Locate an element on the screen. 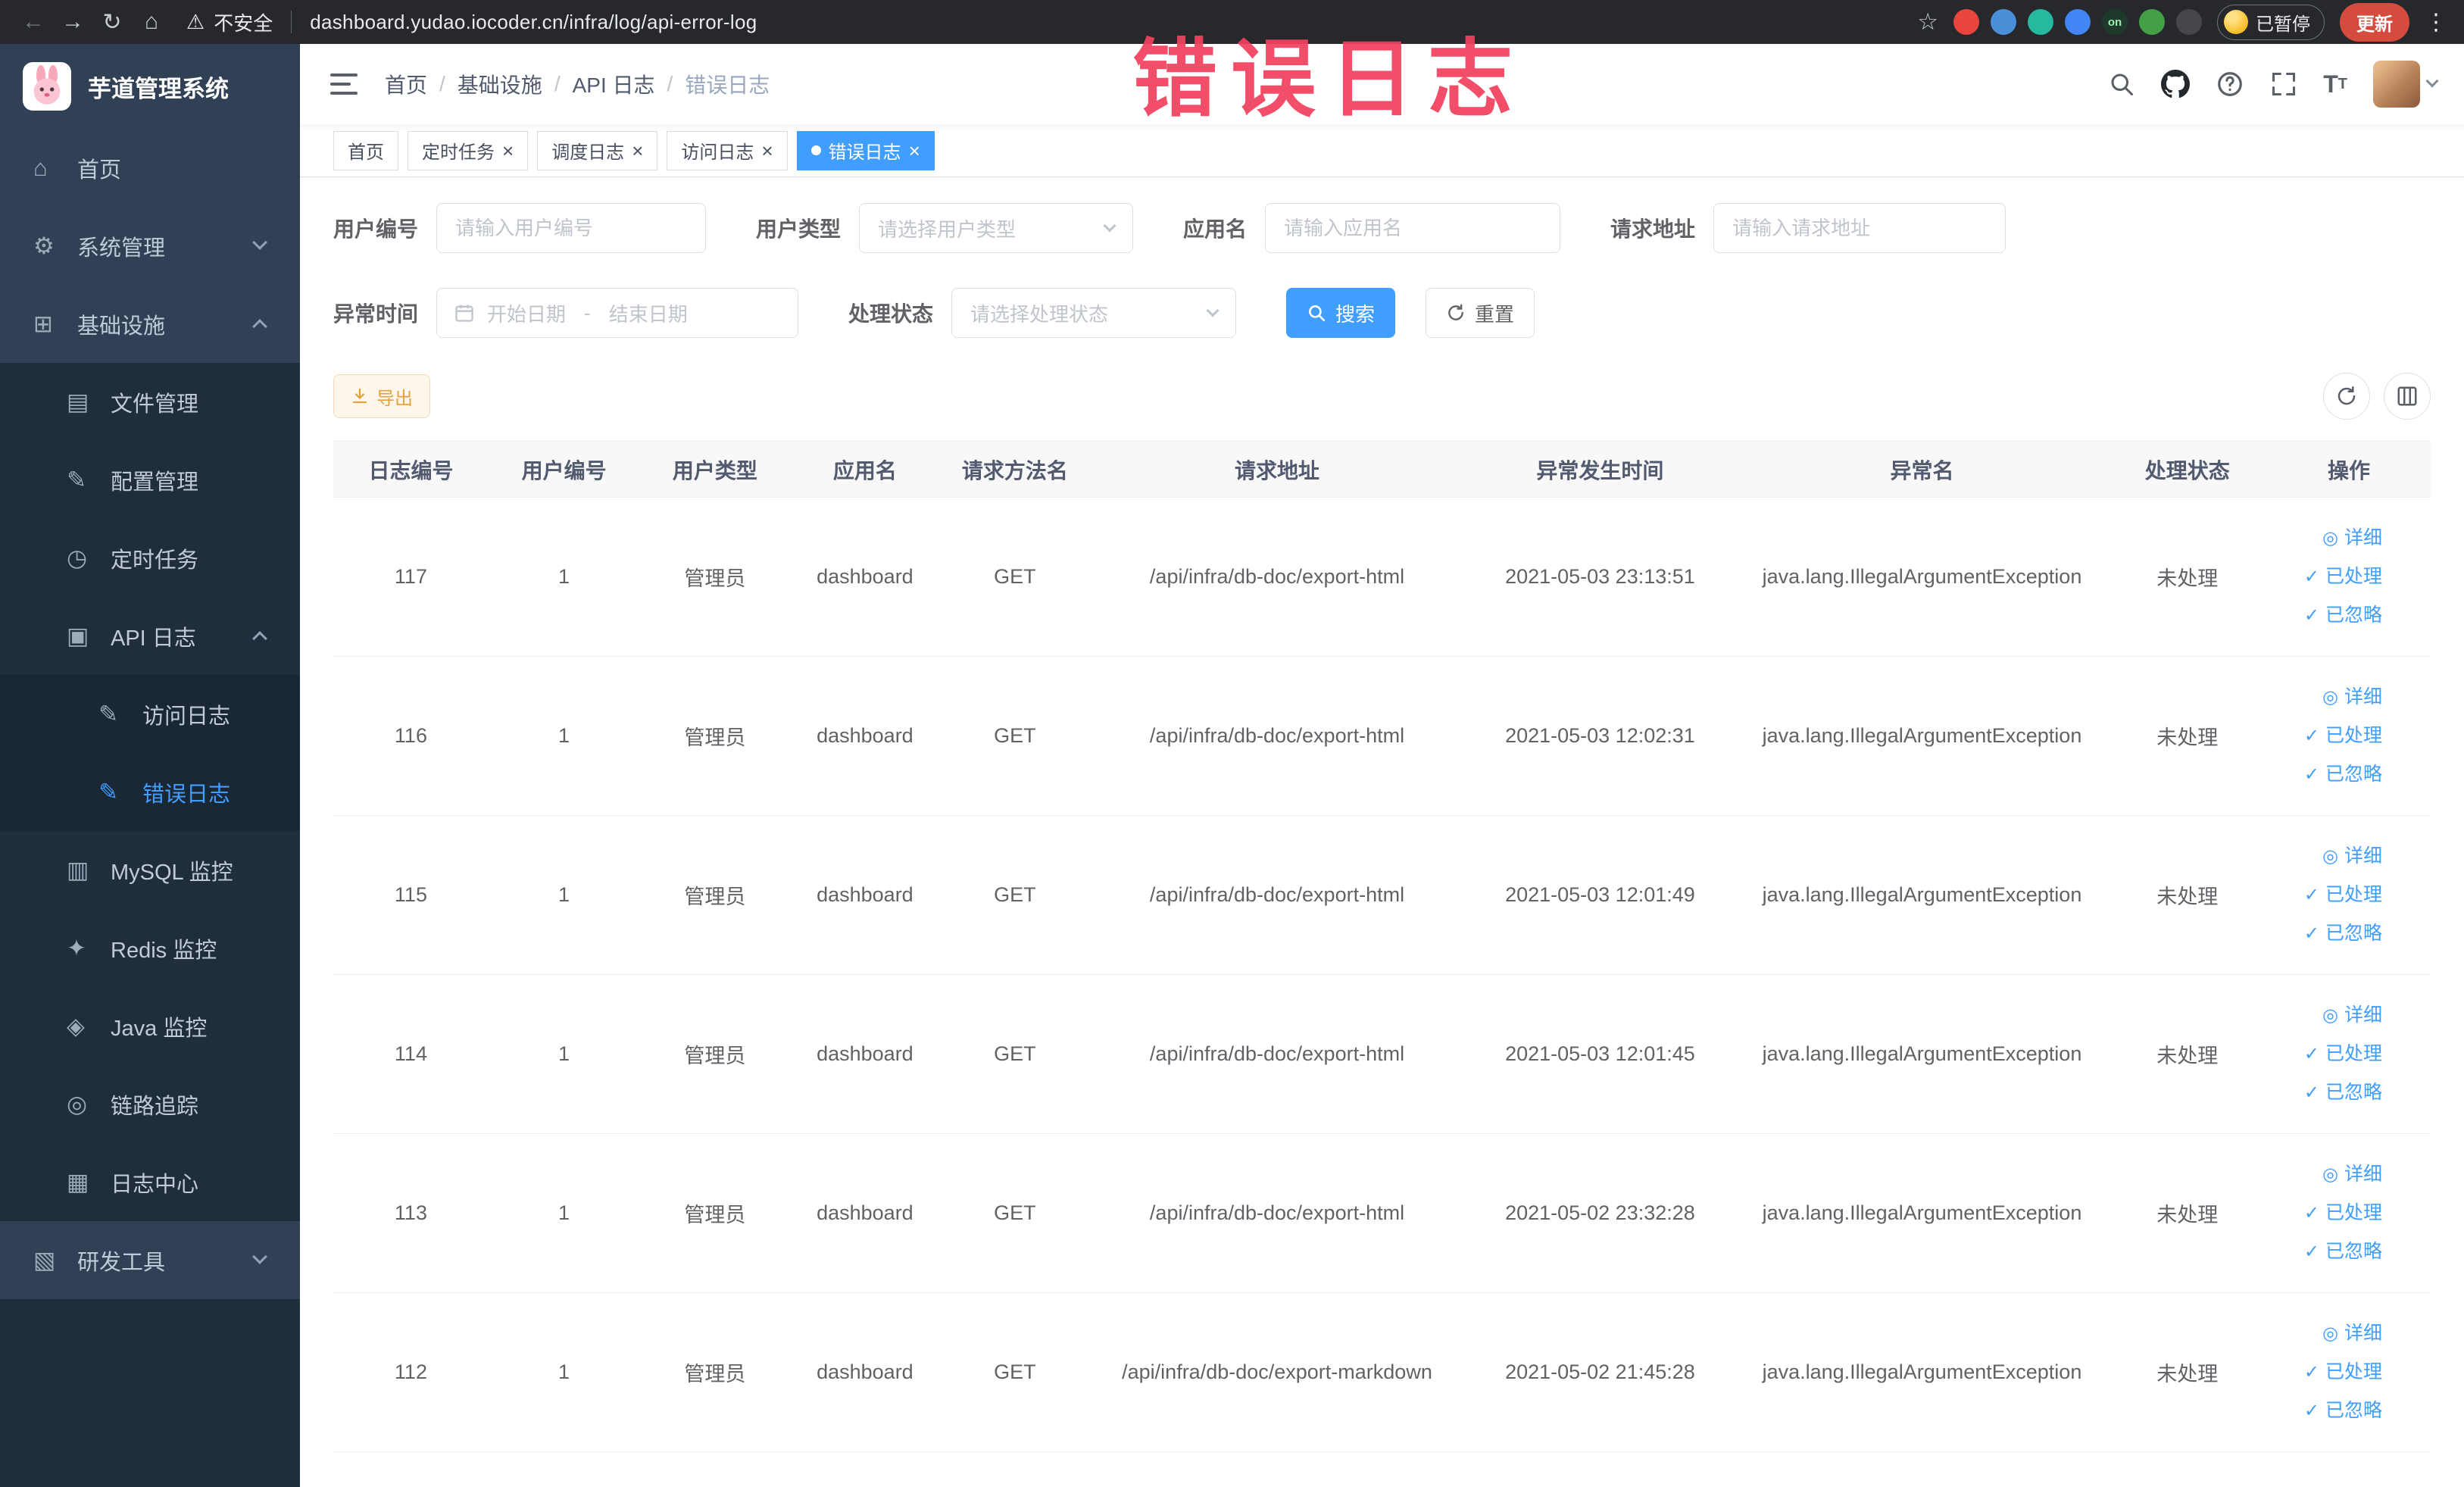  home-icon: ⌂ is located at coordinates (40, 167).